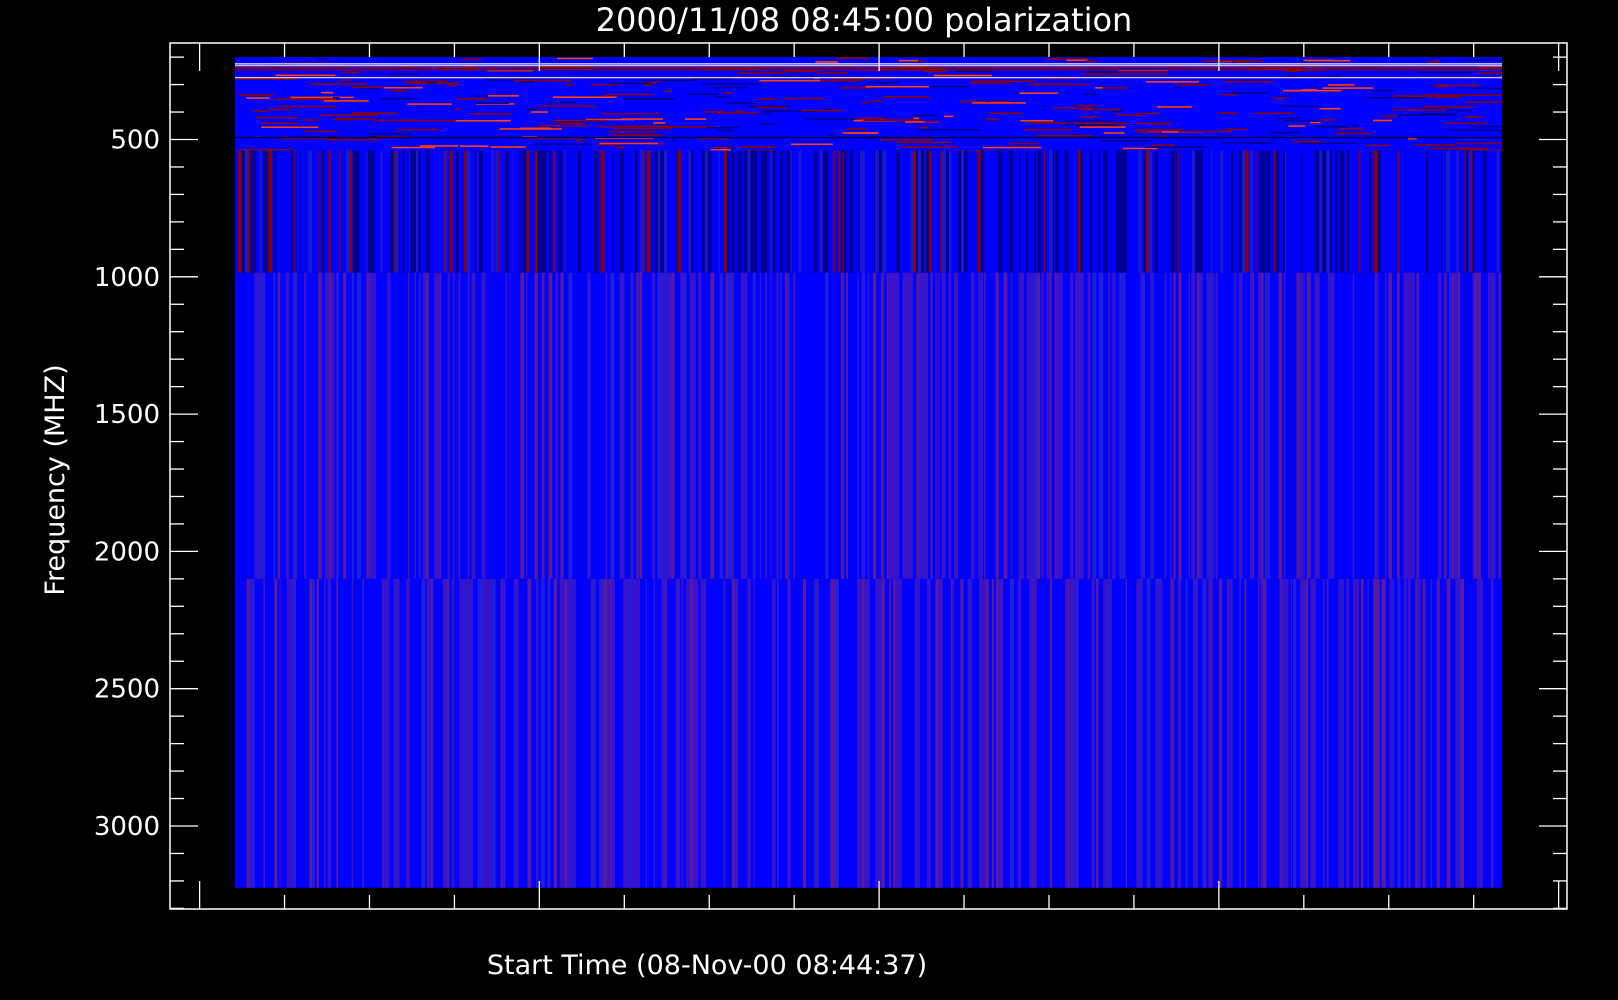 This screenshot has height=1000, width=1618. I want to click on y-axis-label: Frequency (MHZ), so click(55, 479).